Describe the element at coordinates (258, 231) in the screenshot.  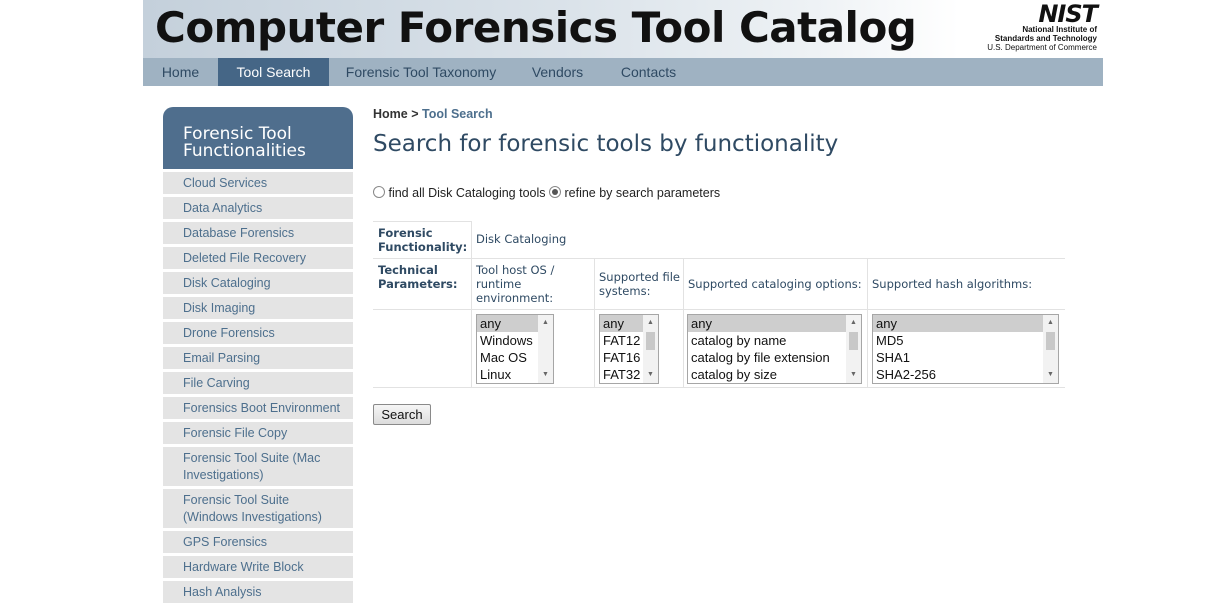
I see `sidebar-item-database-forensics: Database Forensics` at that location.